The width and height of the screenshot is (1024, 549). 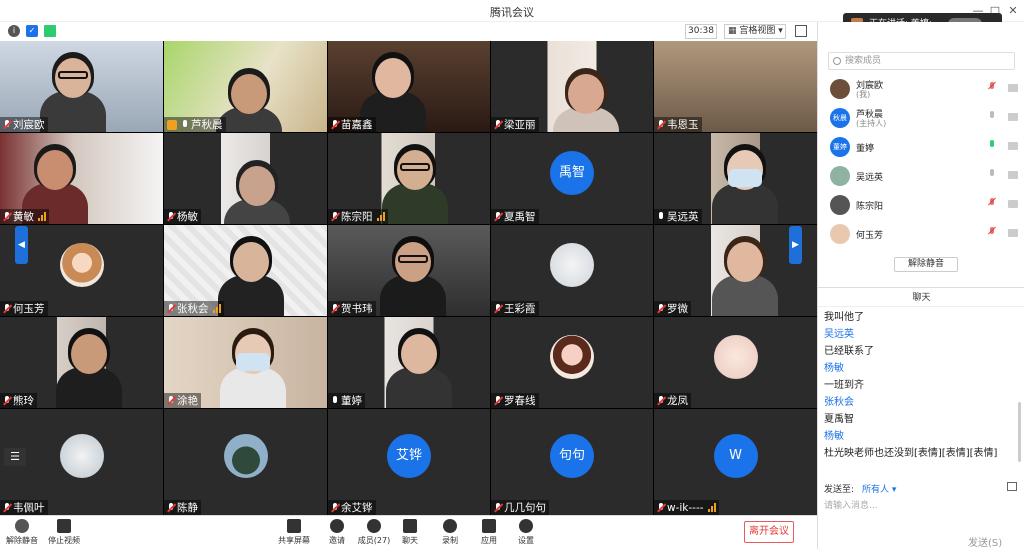 I want to click on invite-icon, so click(x=337, y=526).